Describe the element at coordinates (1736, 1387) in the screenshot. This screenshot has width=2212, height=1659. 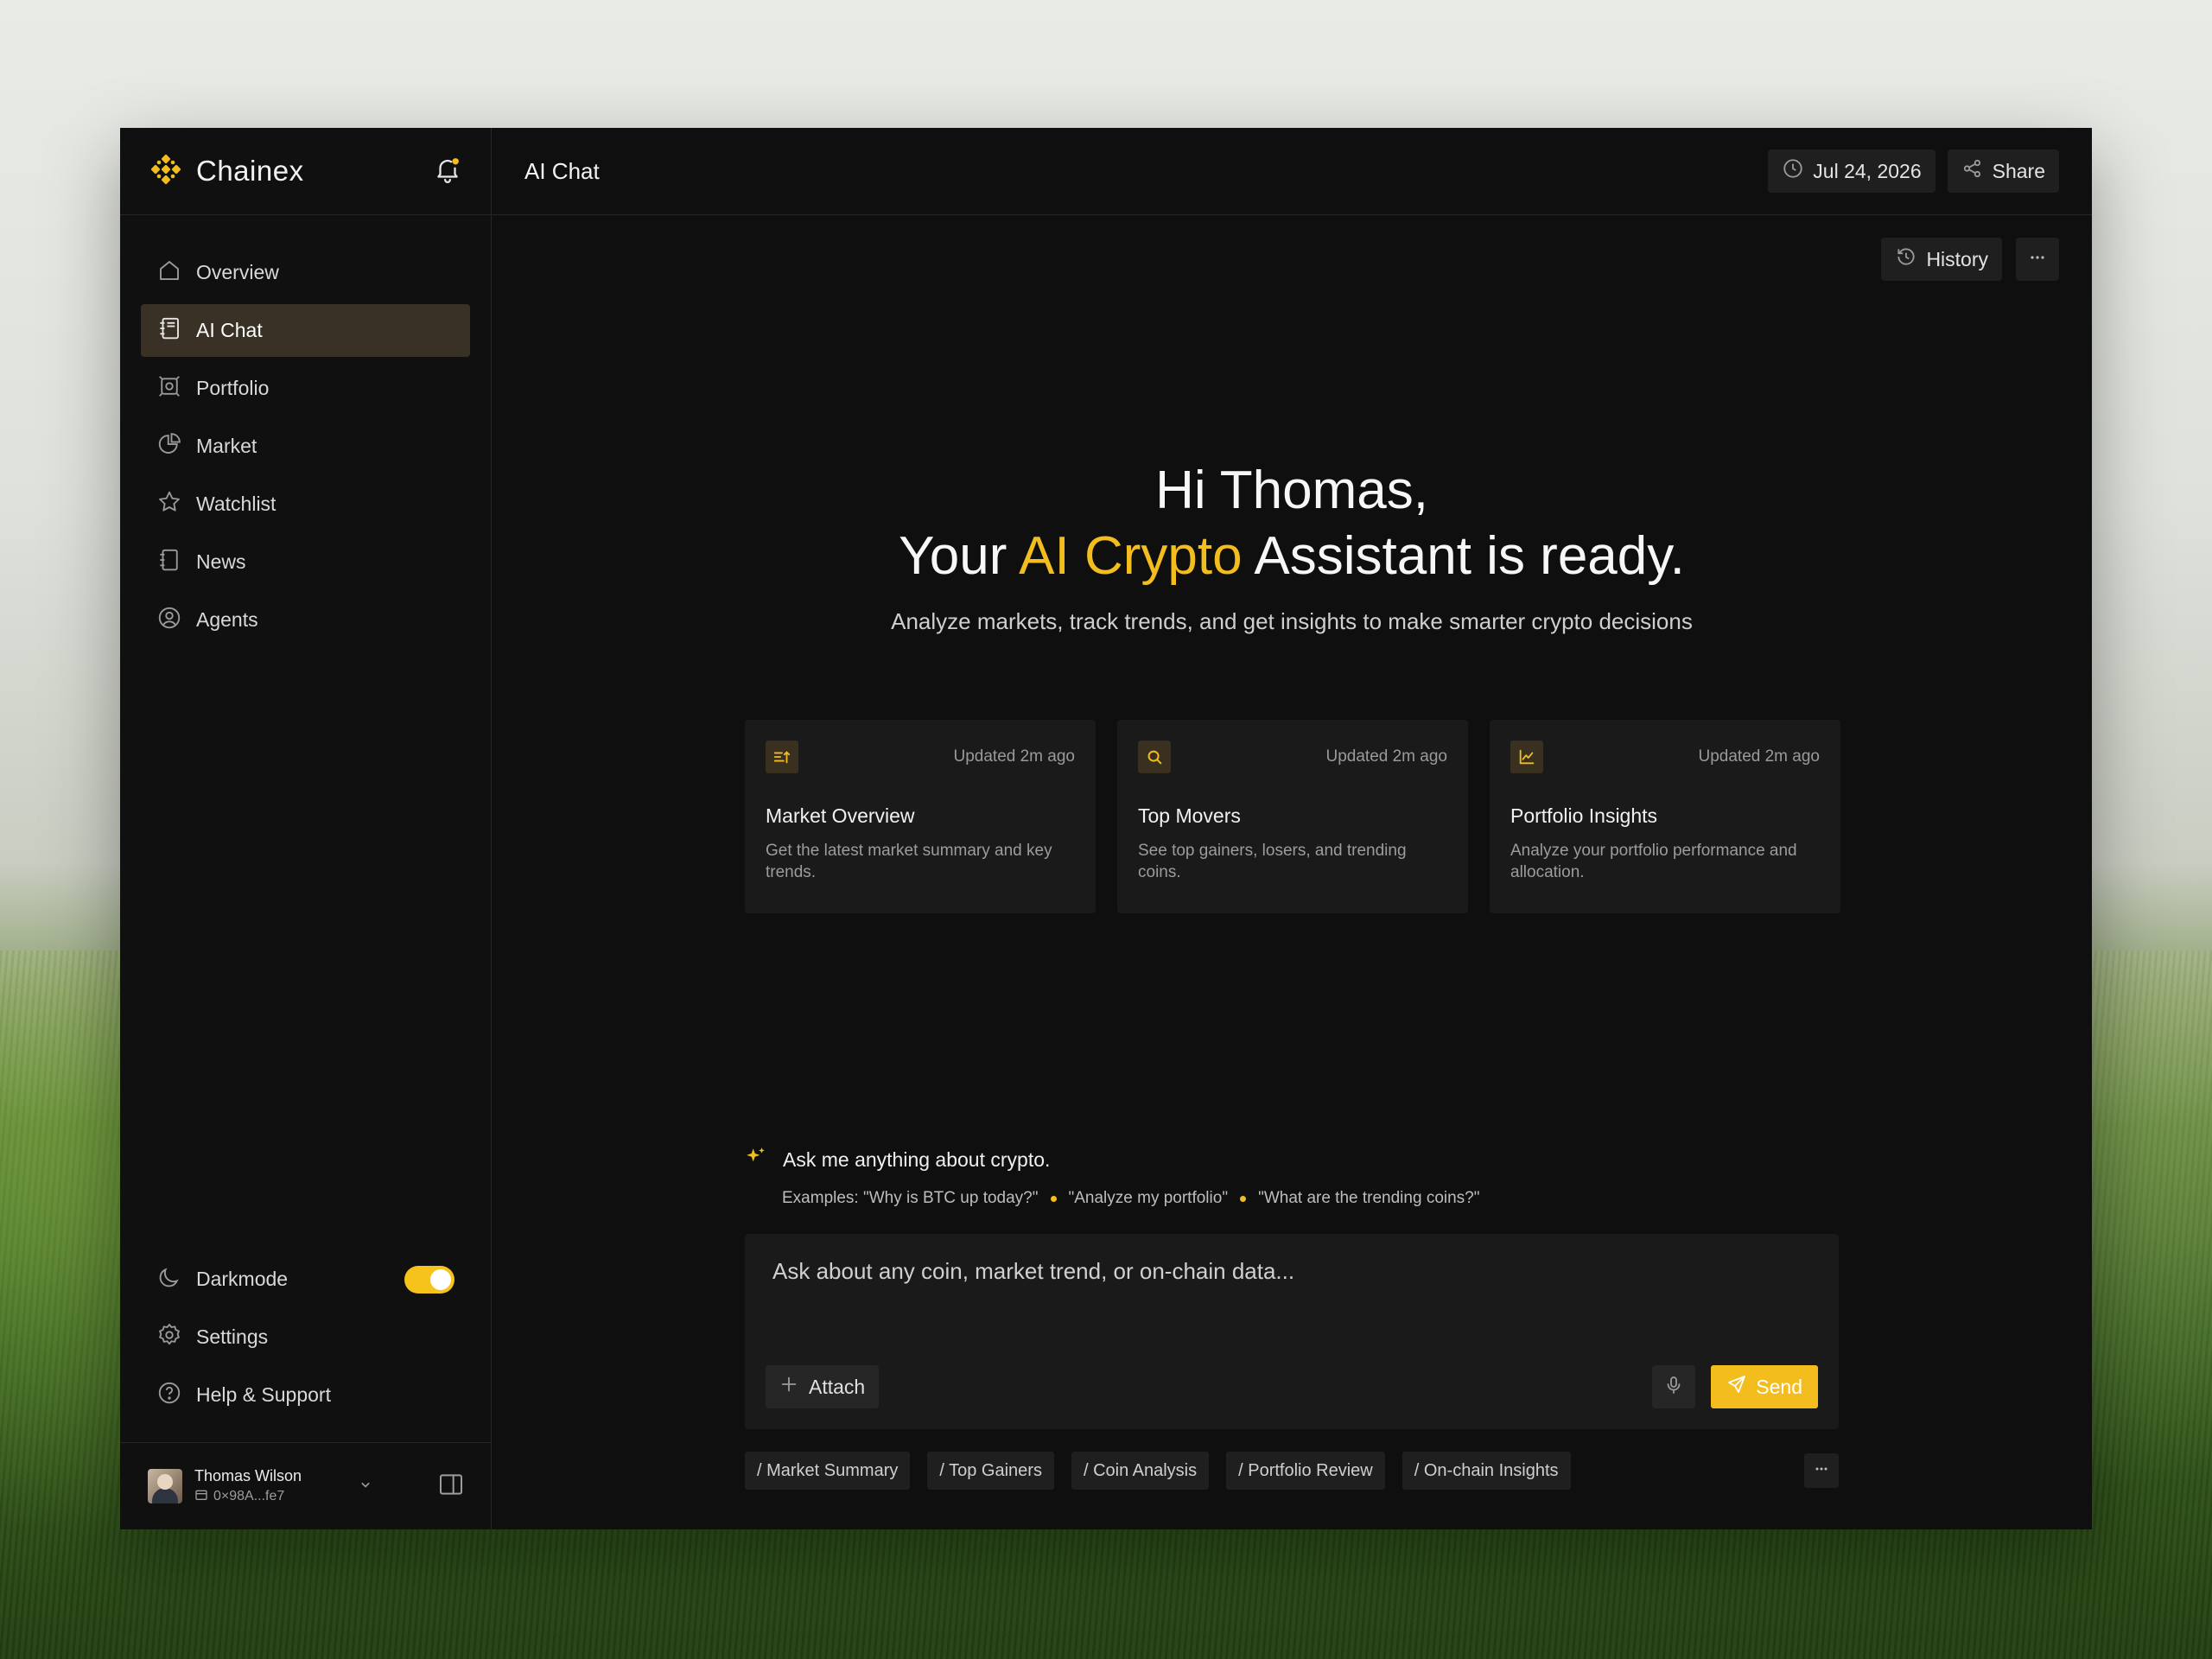
I see `send-icon` at that location.